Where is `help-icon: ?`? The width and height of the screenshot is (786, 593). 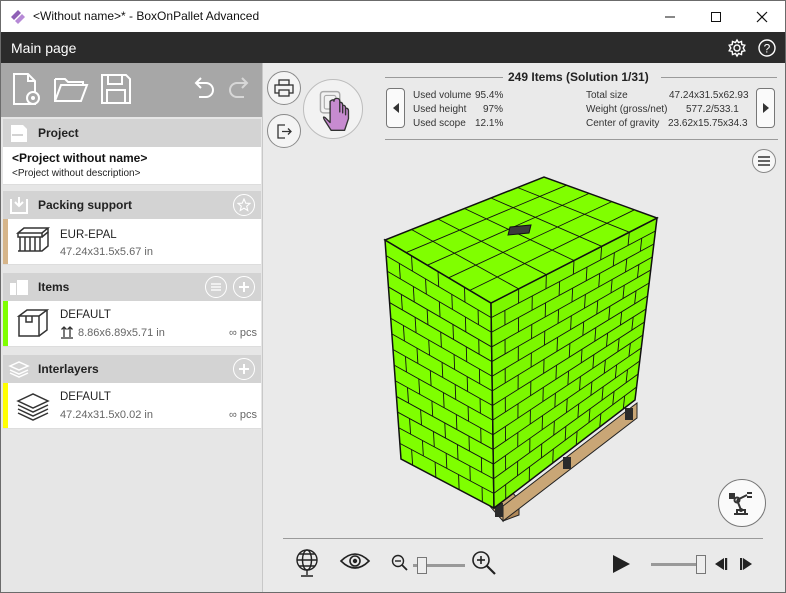
help-icon: ? is located at coordinates (767, 48).